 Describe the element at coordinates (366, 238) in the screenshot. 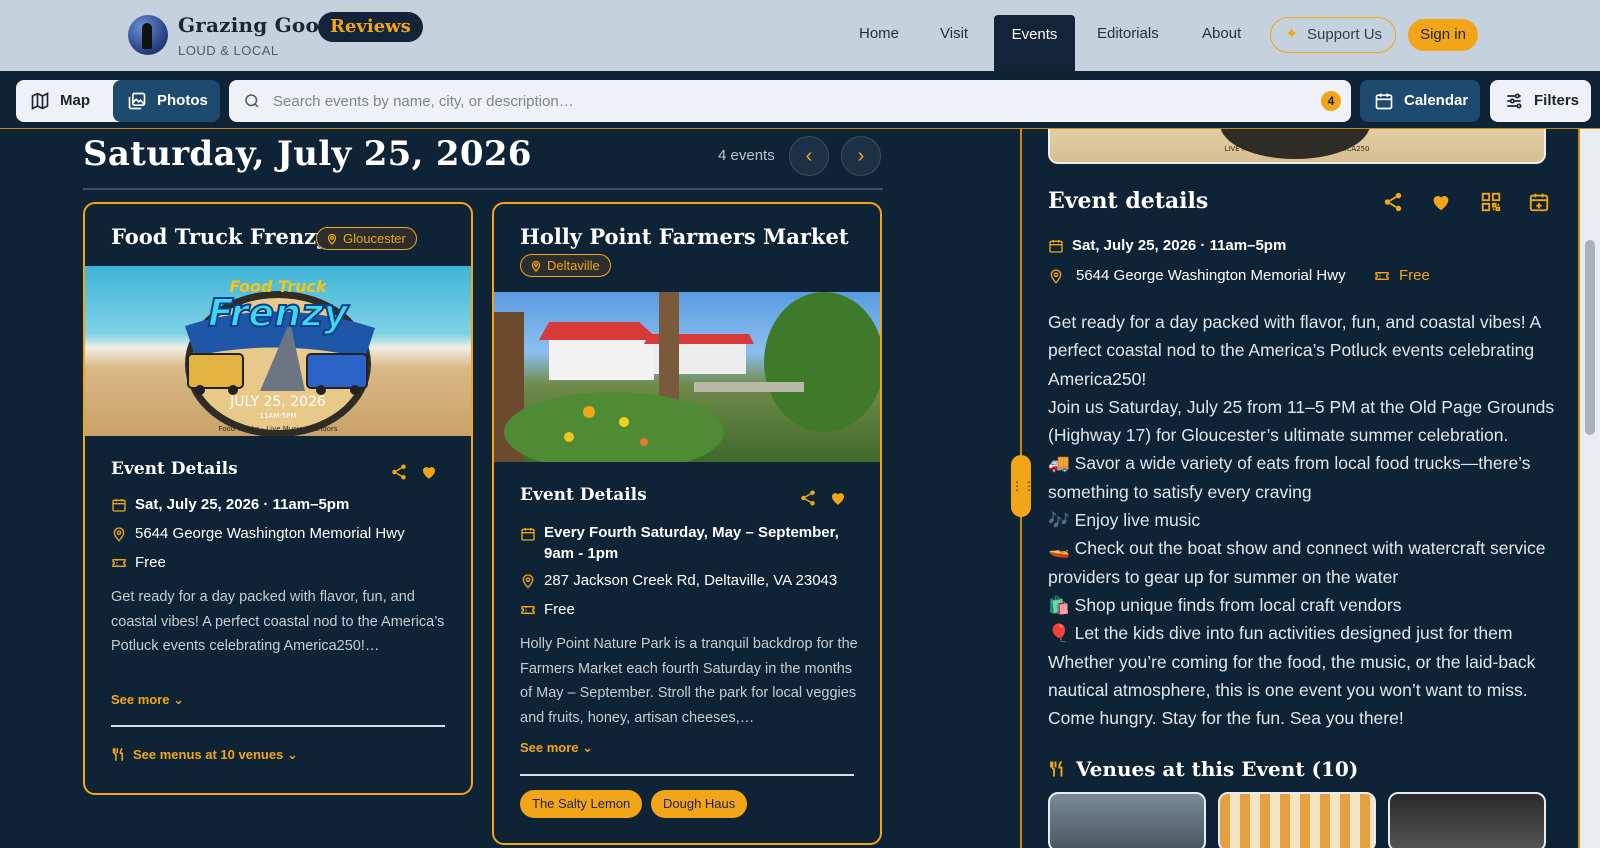

I see `location-chip: Gloucester` at that location.